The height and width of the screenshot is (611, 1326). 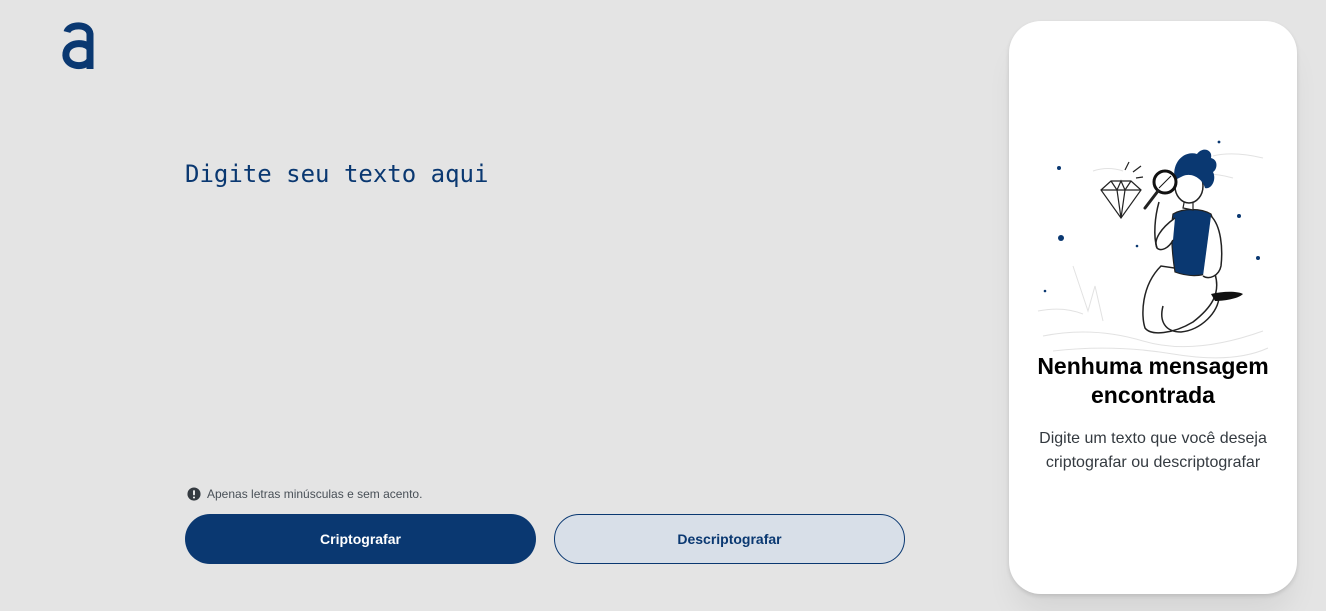 What do you see at coordinates (1153, 249) in the screenshot?
I see `person-with-magnifying-glass-illustration` at bounding box center [1153, 249].